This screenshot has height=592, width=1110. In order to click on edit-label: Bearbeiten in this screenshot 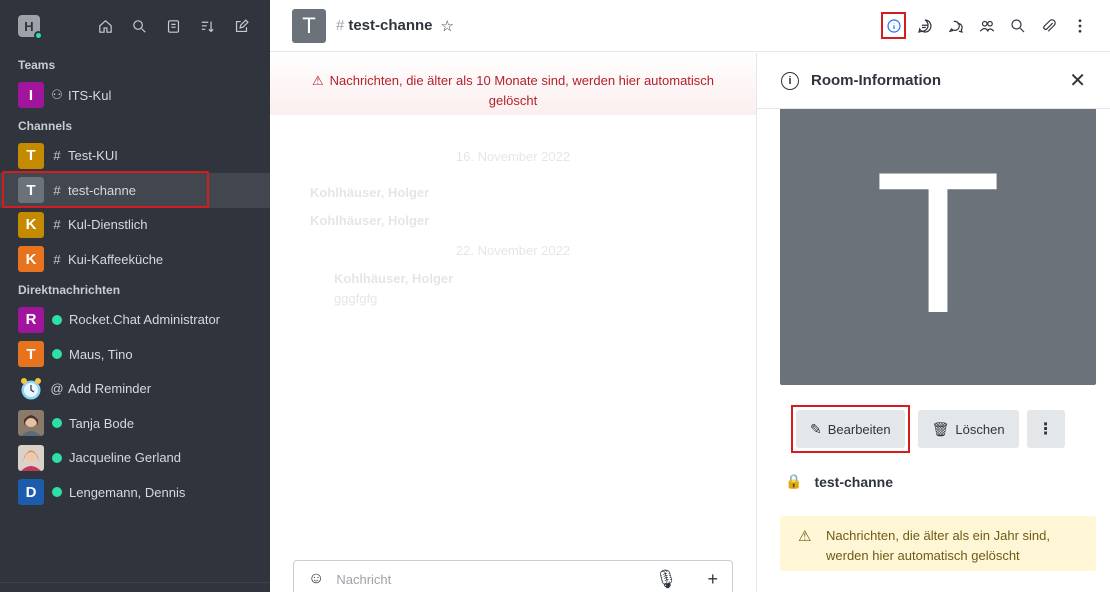, I will do `click(859, 429)`.